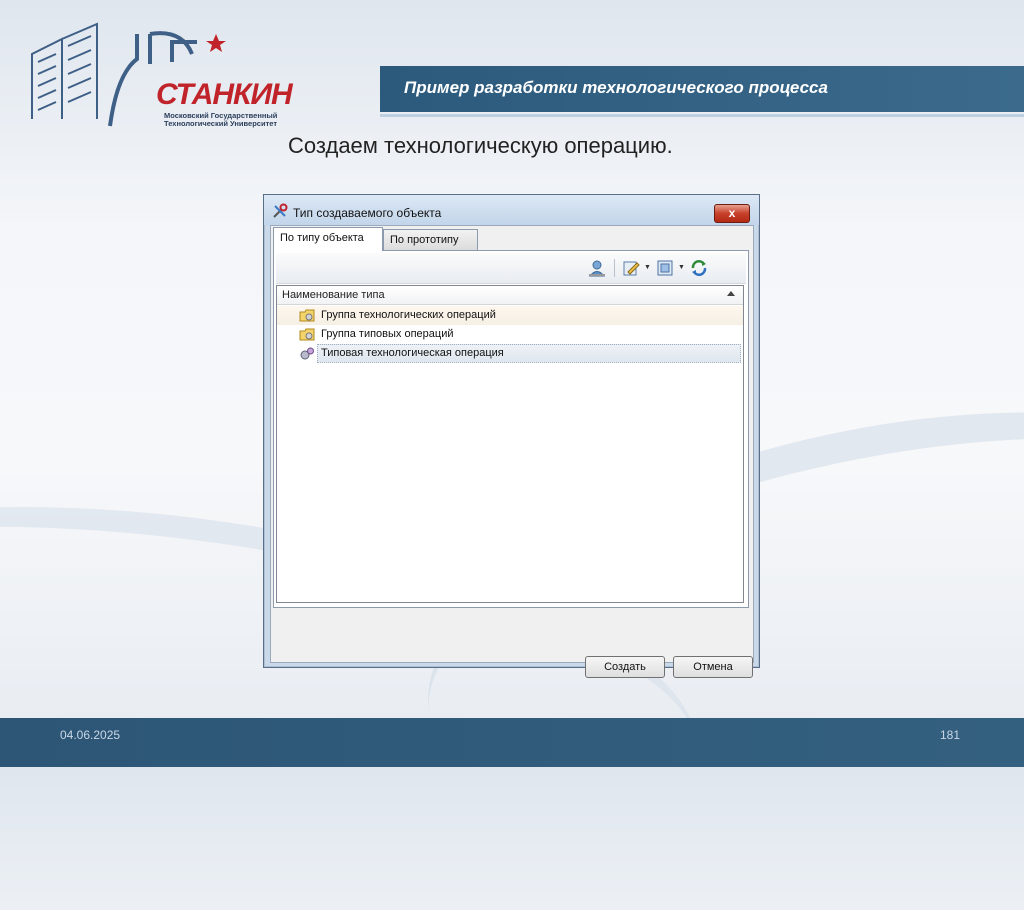  I want to click on list-item: Группа технологических операций, so click(510, 315).